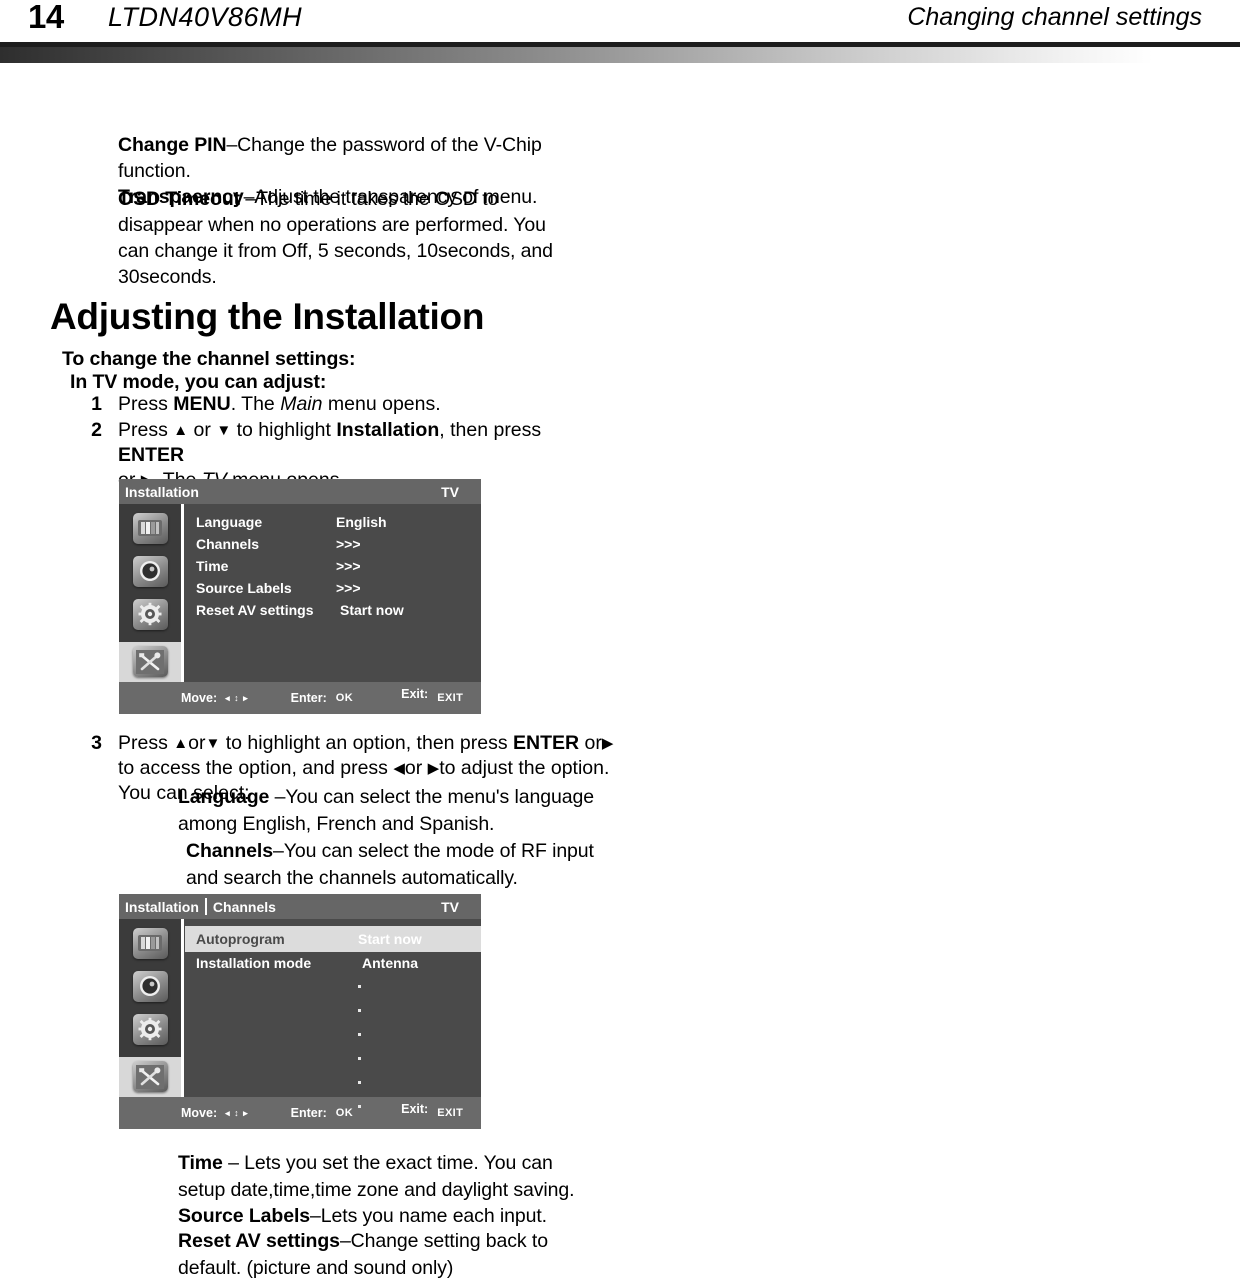 The height and width of the screenshot is (1282, 1240). Describe the element at coordinates (620, 55) in the screenshot. I see `header-gradient-bar` at that location.